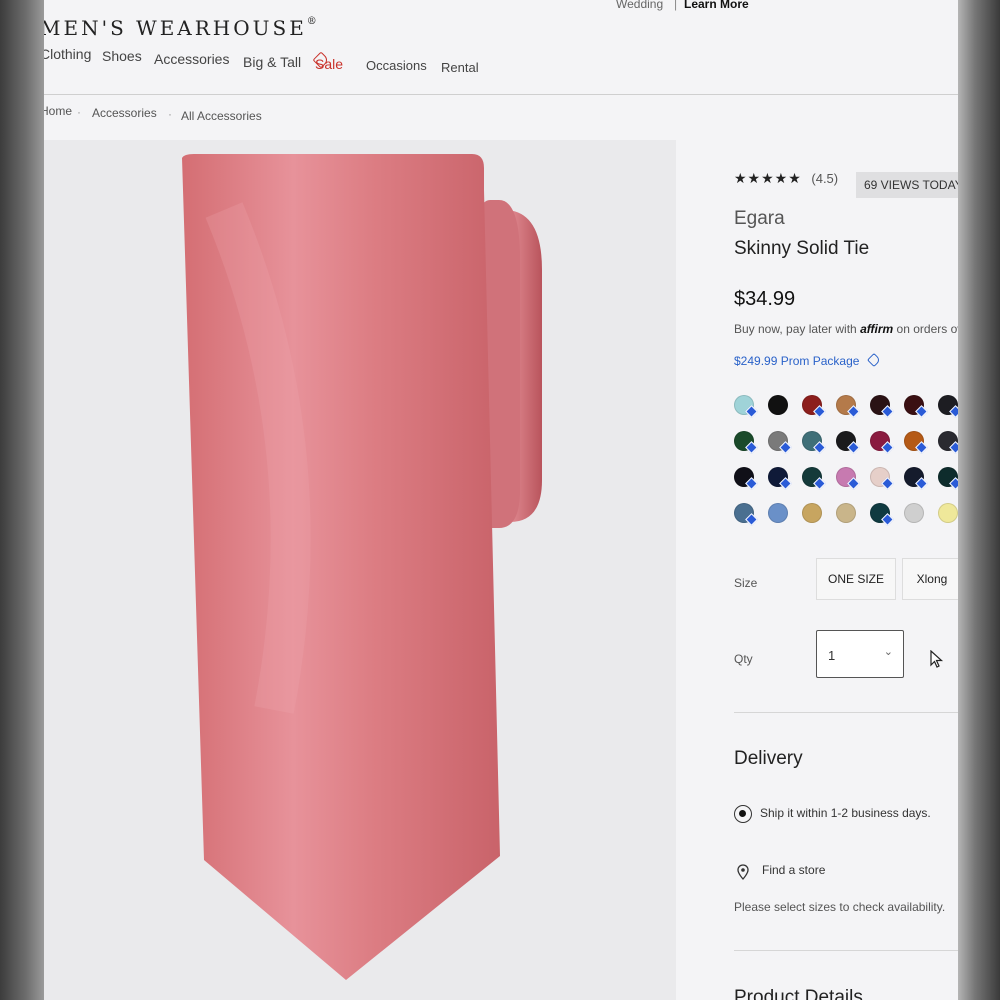 The image size is (1000, 1000). I want to click on size-option-xlong: Xlong, so click(930, 579).